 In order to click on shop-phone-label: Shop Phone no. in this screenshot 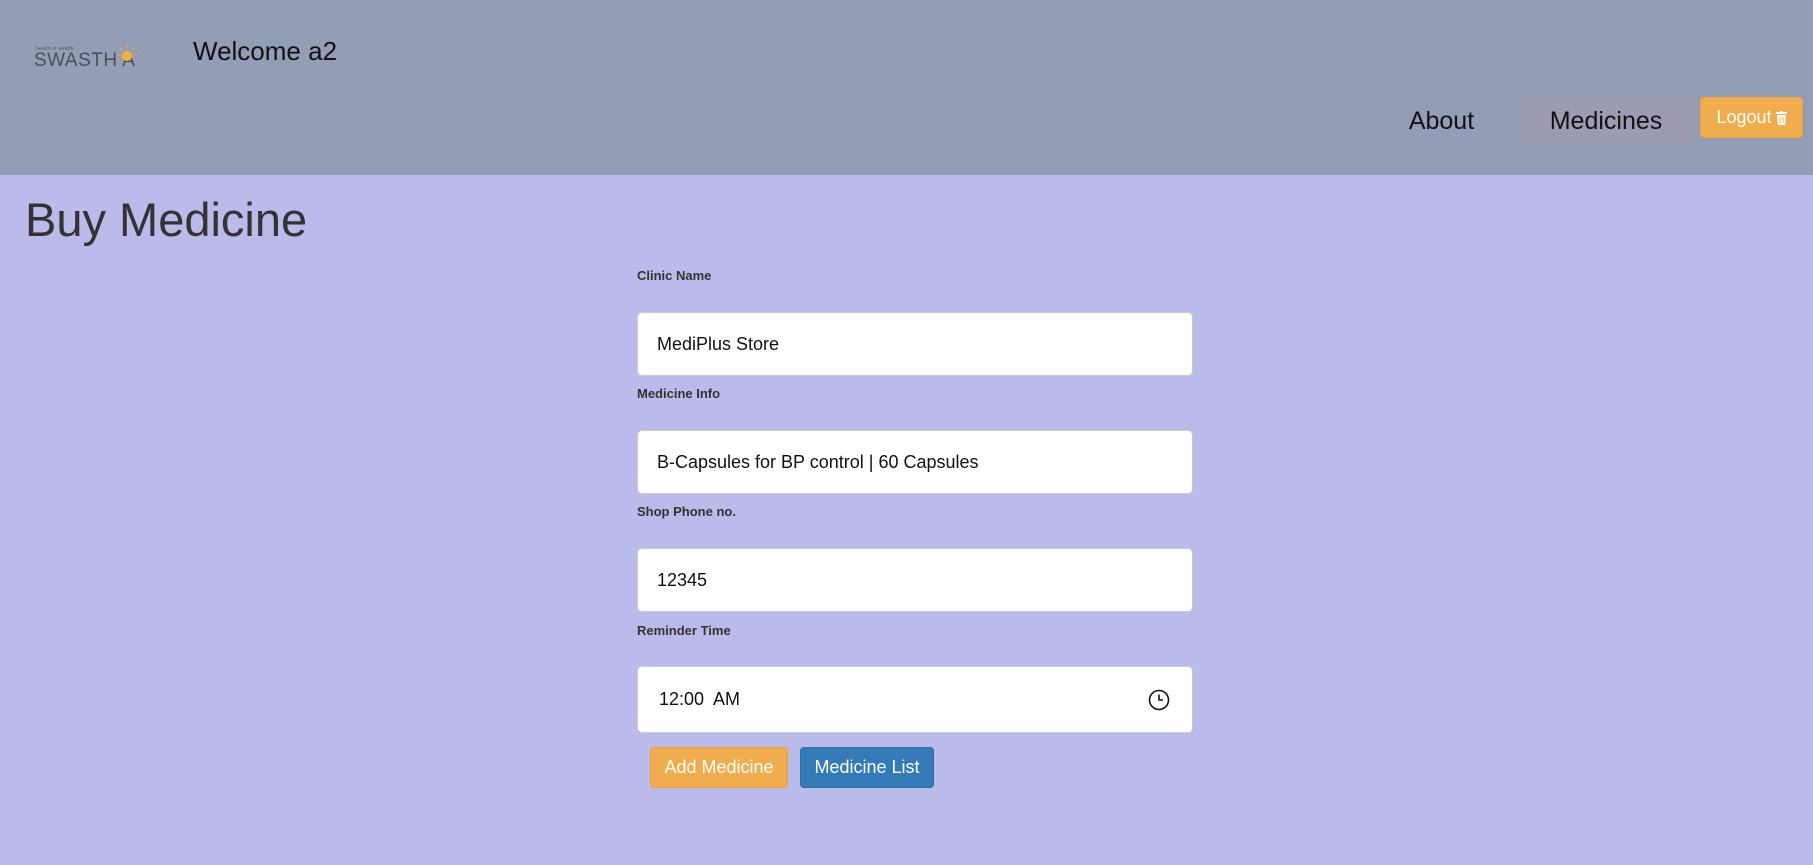, I will do `click(686, 511)`.